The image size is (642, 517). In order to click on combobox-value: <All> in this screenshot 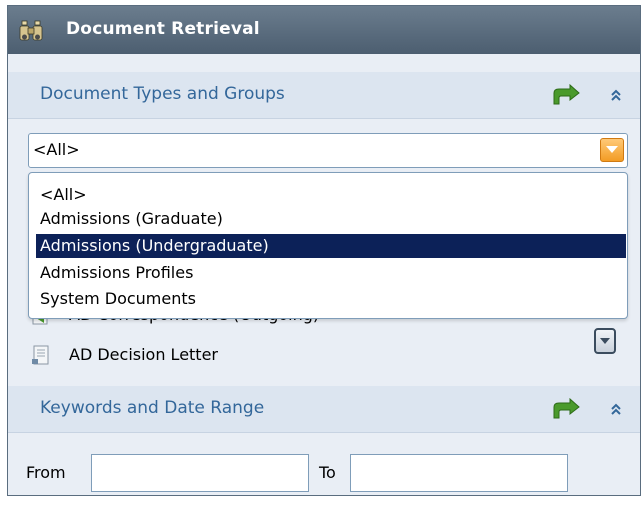, I will do `click(56, 149)`.